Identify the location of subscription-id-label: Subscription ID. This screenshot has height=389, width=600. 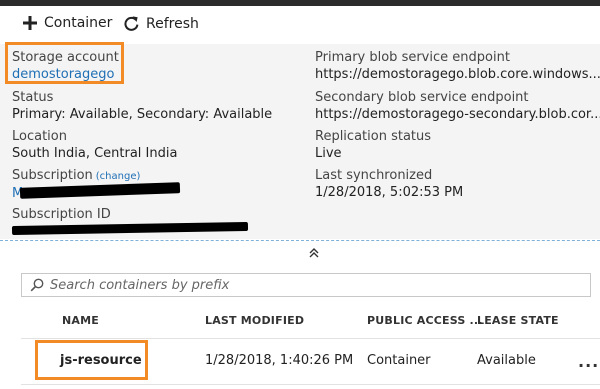
(61, 214).